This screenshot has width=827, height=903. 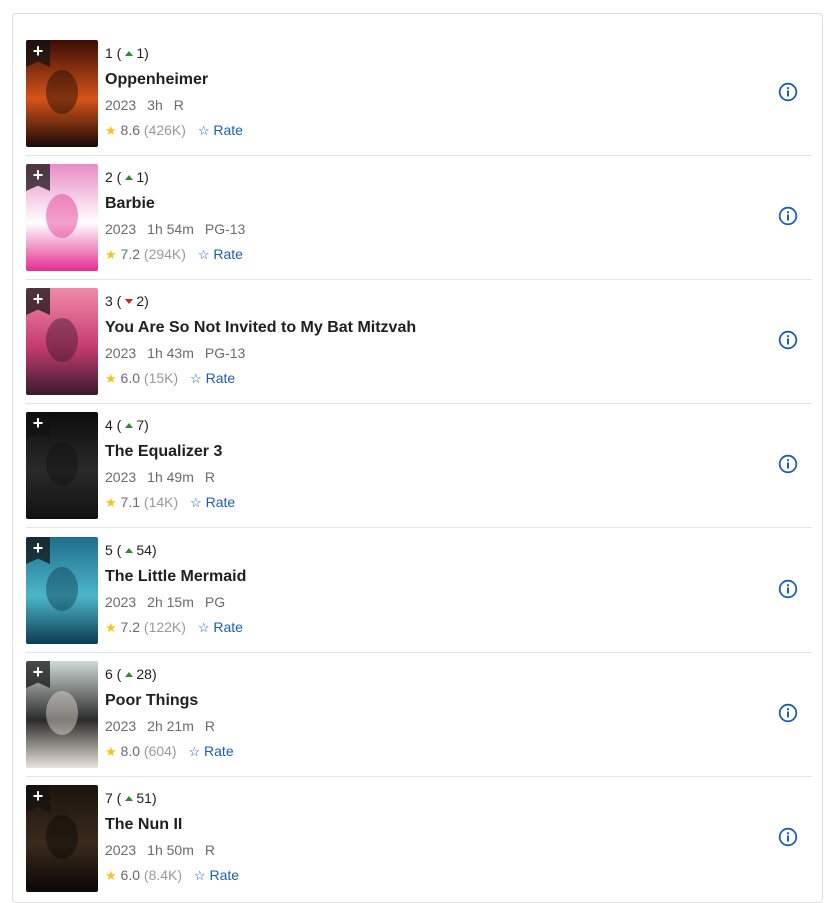 What do you see at coordinates (140, 425) in the screenshot?
I see `rank-change: 7` at bounding box center [140, 425].